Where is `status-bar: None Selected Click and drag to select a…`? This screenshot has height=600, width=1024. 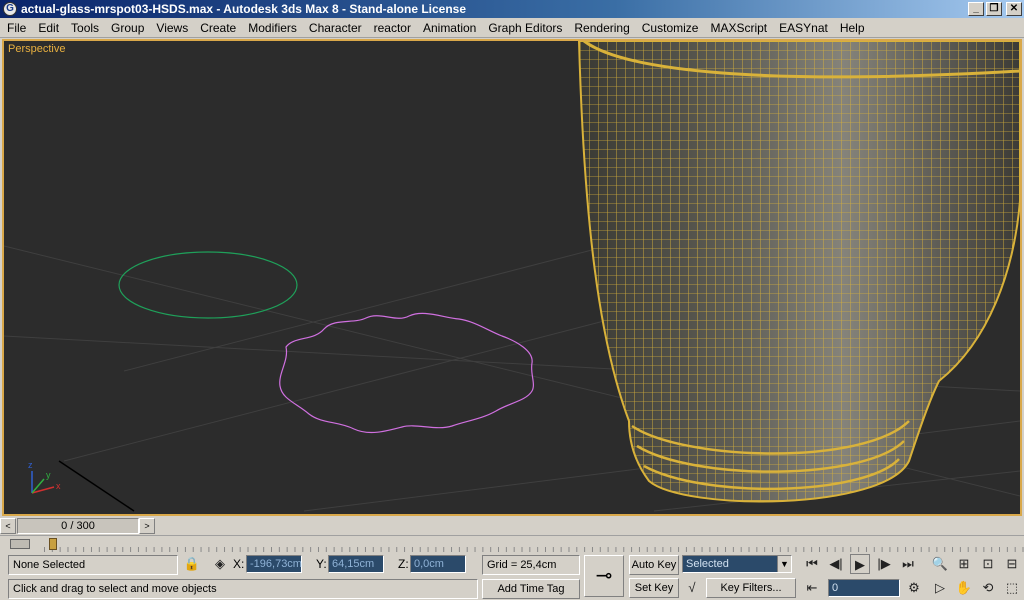
status-bar: None Selected Click and drag to select a… is located at coordinates (512, 576).